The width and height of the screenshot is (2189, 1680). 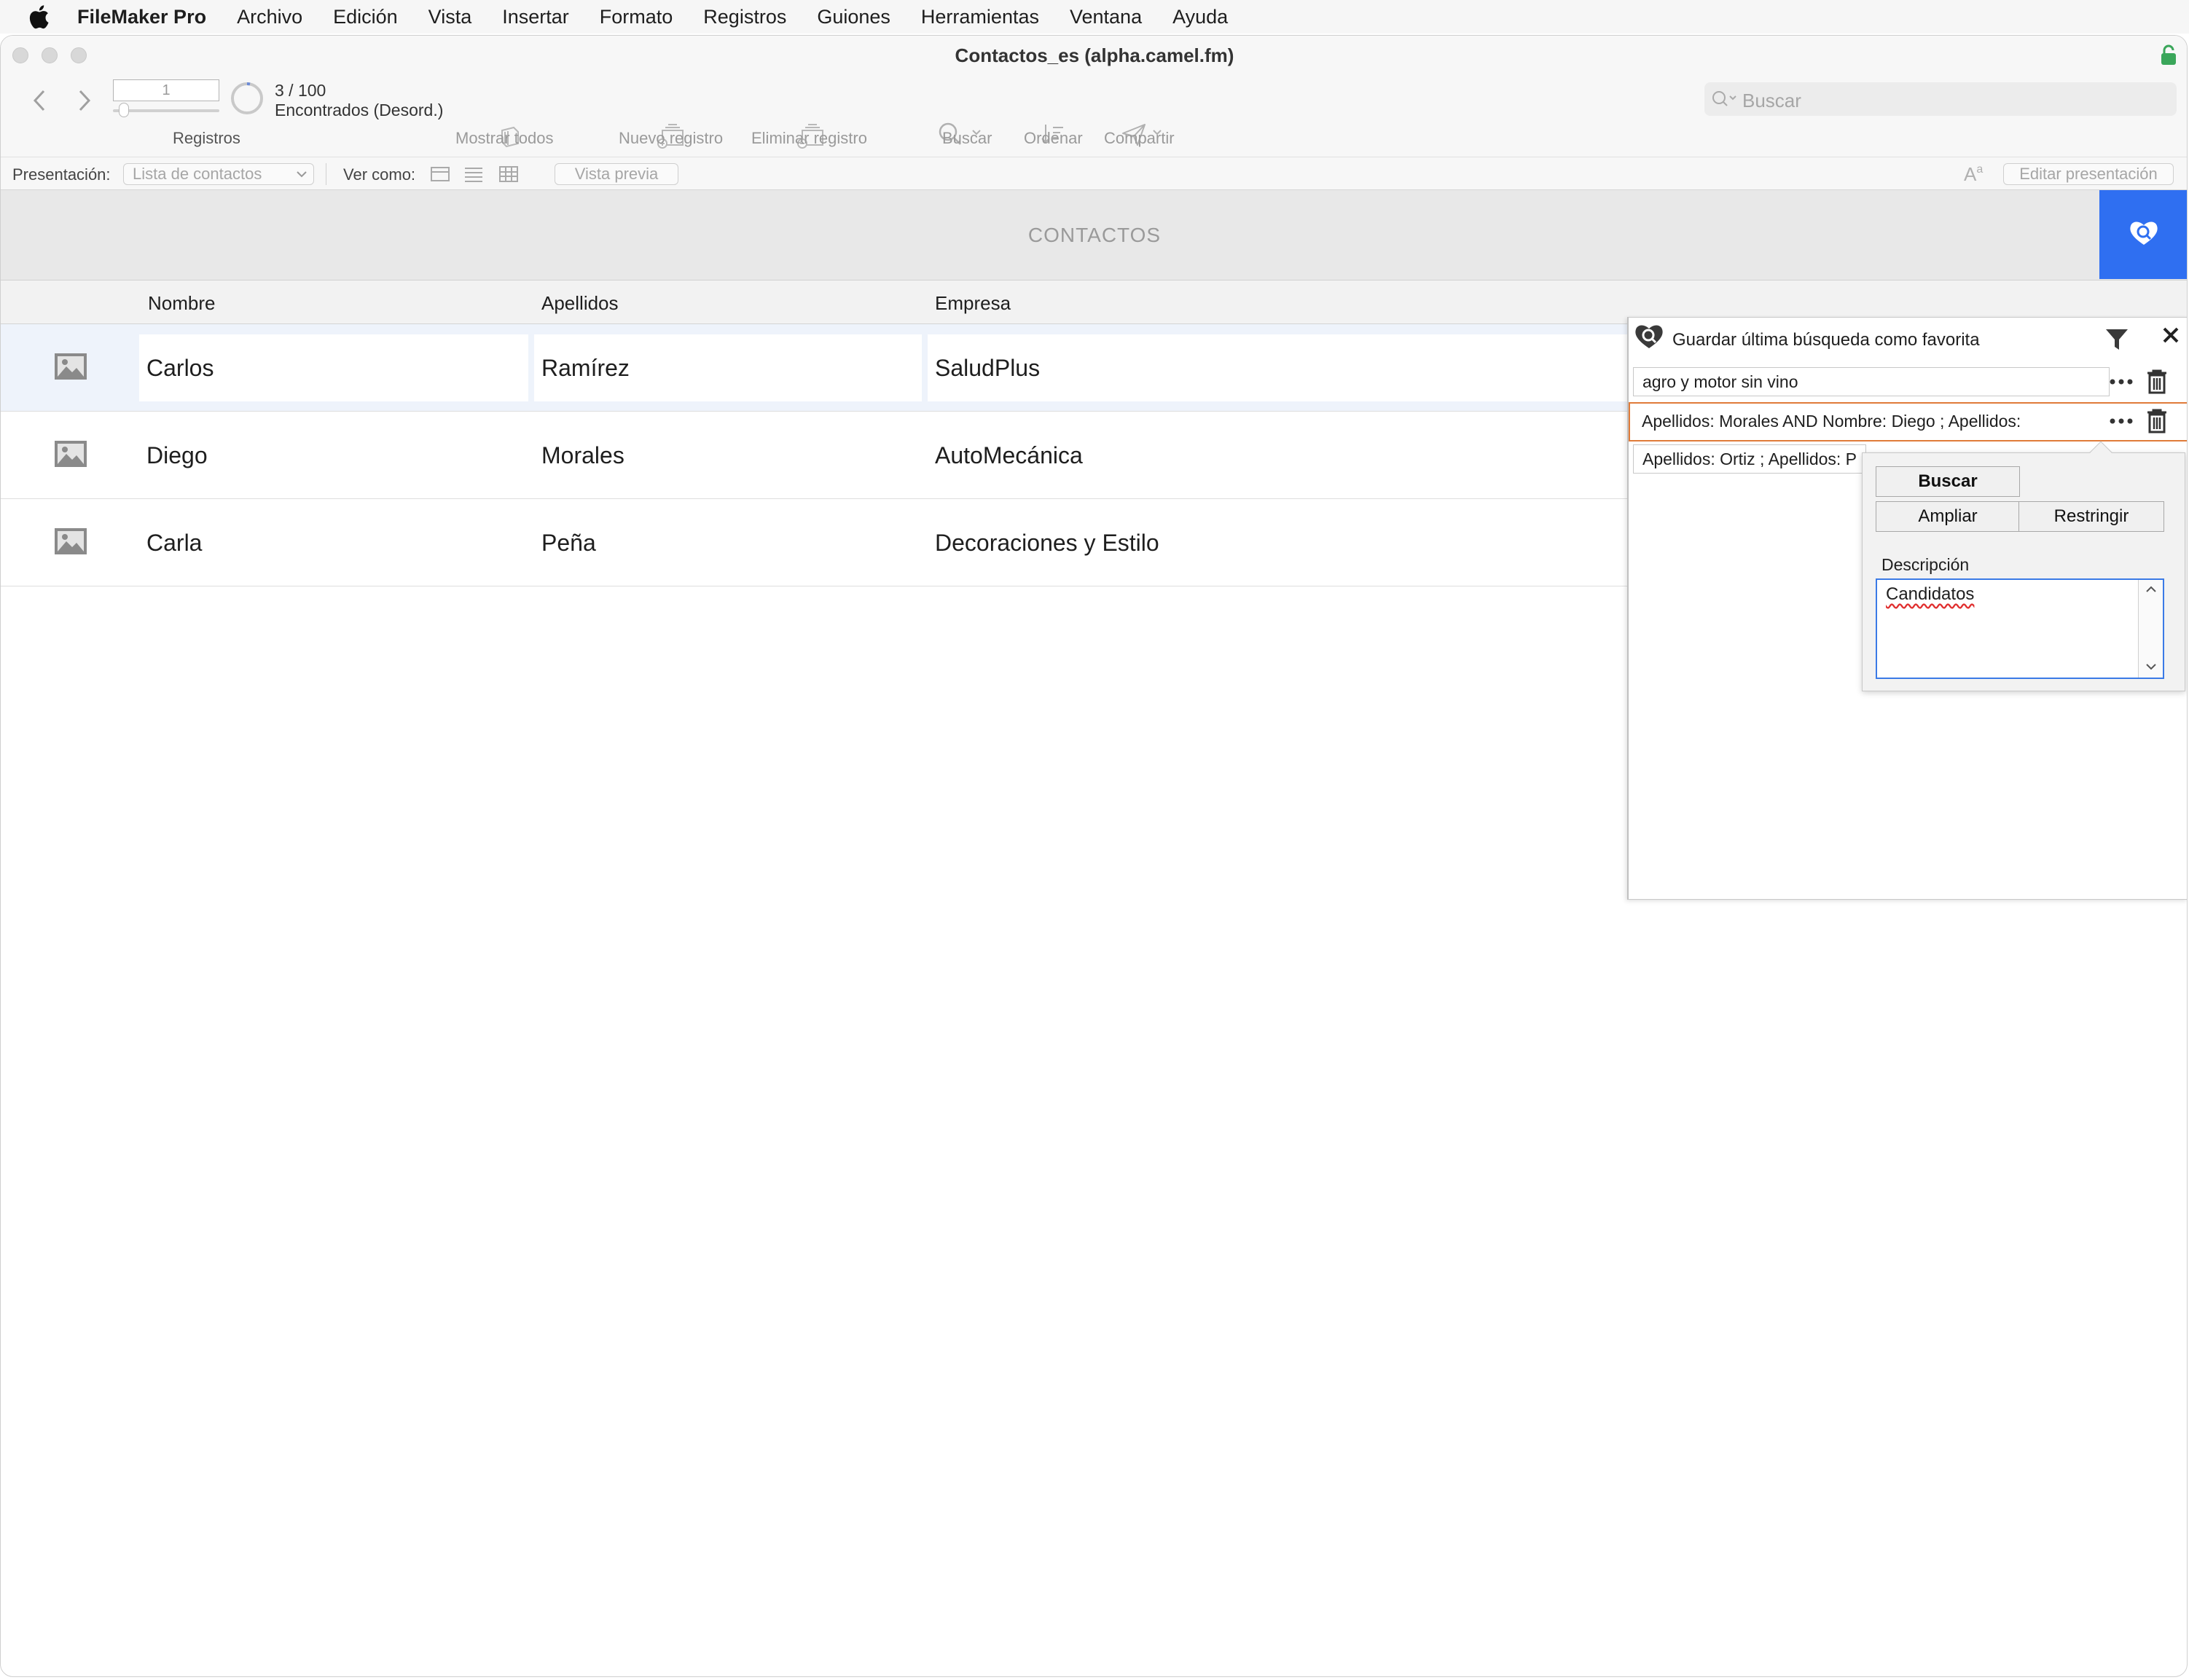 I want to click on search-placeholder: Buscar, so click(x=1771, y=101).